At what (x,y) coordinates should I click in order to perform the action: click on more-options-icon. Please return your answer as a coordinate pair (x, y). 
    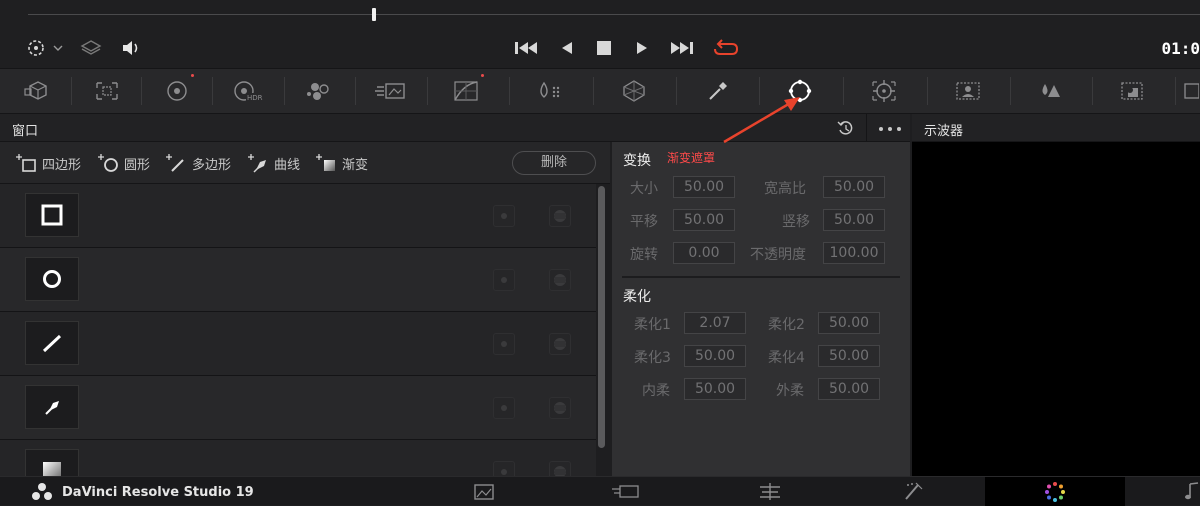
    Looking at the image, I should click on (890, 129).